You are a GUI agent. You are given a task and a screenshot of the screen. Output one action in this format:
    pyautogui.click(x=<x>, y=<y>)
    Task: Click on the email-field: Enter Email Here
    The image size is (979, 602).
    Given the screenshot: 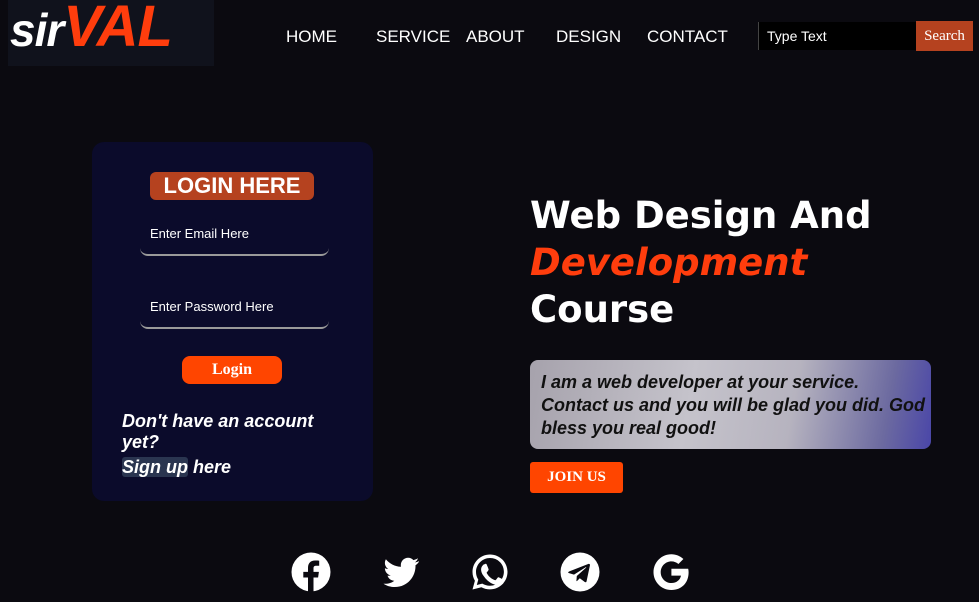 What is the action you would take?
    pyautogui.click(x=234, y=240)
    